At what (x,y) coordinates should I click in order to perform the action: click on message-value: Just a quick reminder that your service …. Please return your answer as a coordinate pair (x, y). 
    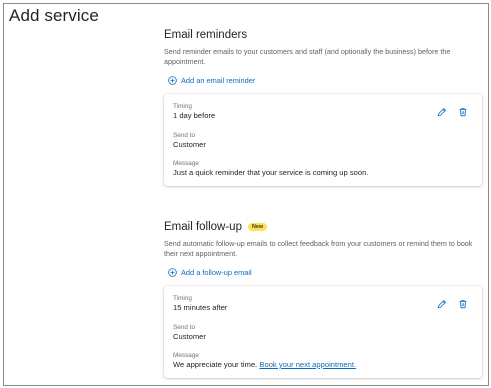
    Looking at the image, I should click on (271, 172).